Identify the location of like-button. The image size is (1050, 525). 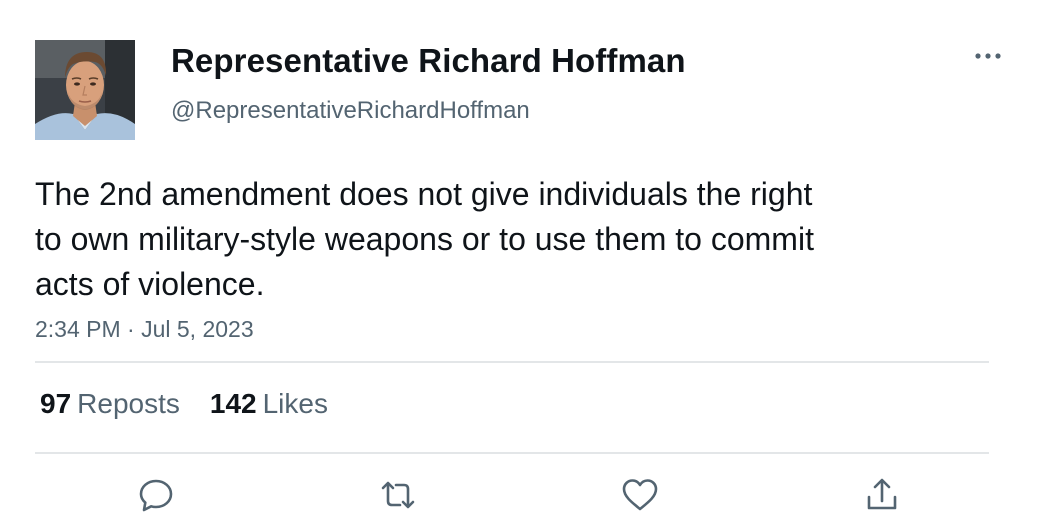
(640, 495).